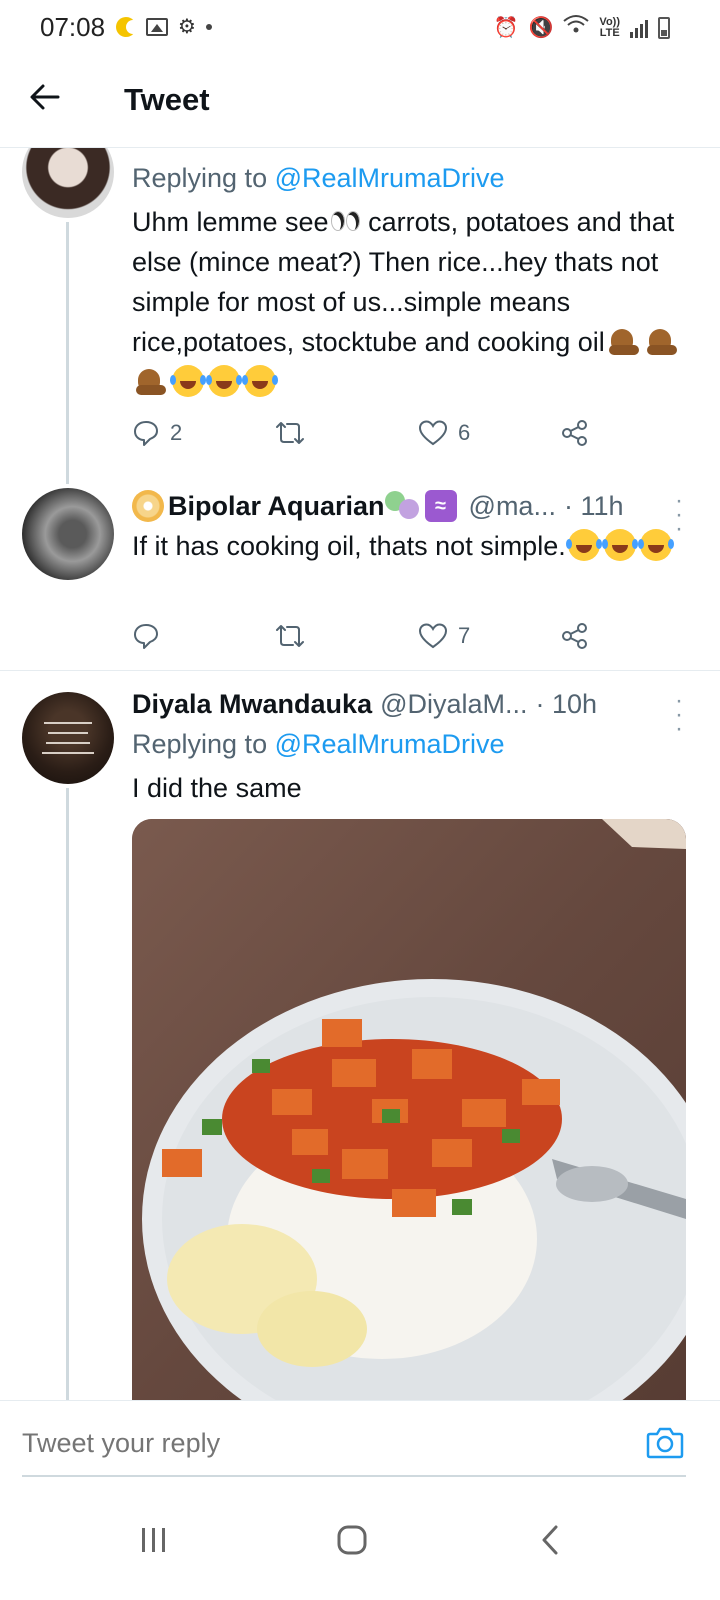 This screenshot has width=720, height=1600. Describe the element at coordinates (665, 1442) in the screenshot. I see `camera-icon` at that location.